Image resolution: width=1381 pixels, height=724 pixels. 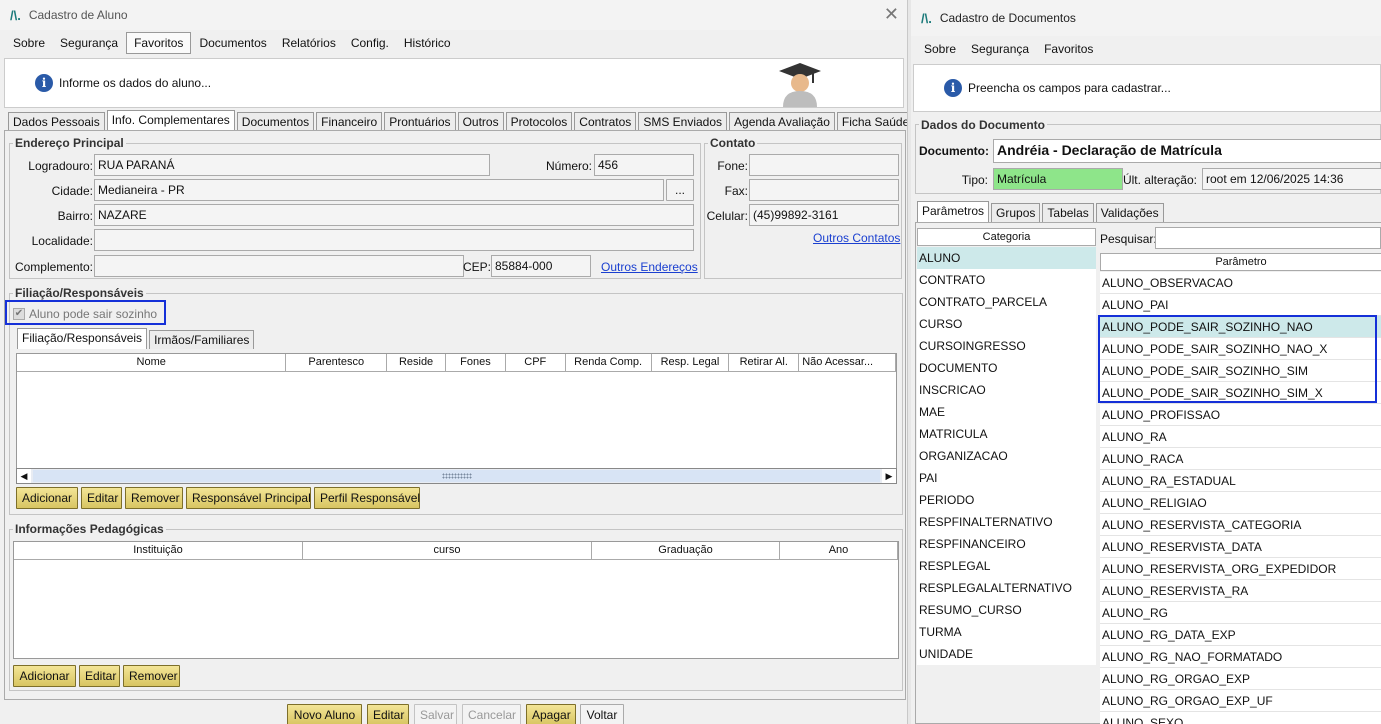 I want to click on parametro-item: ALUNO_OBSERVACAO, so click(x=1240, y=283).